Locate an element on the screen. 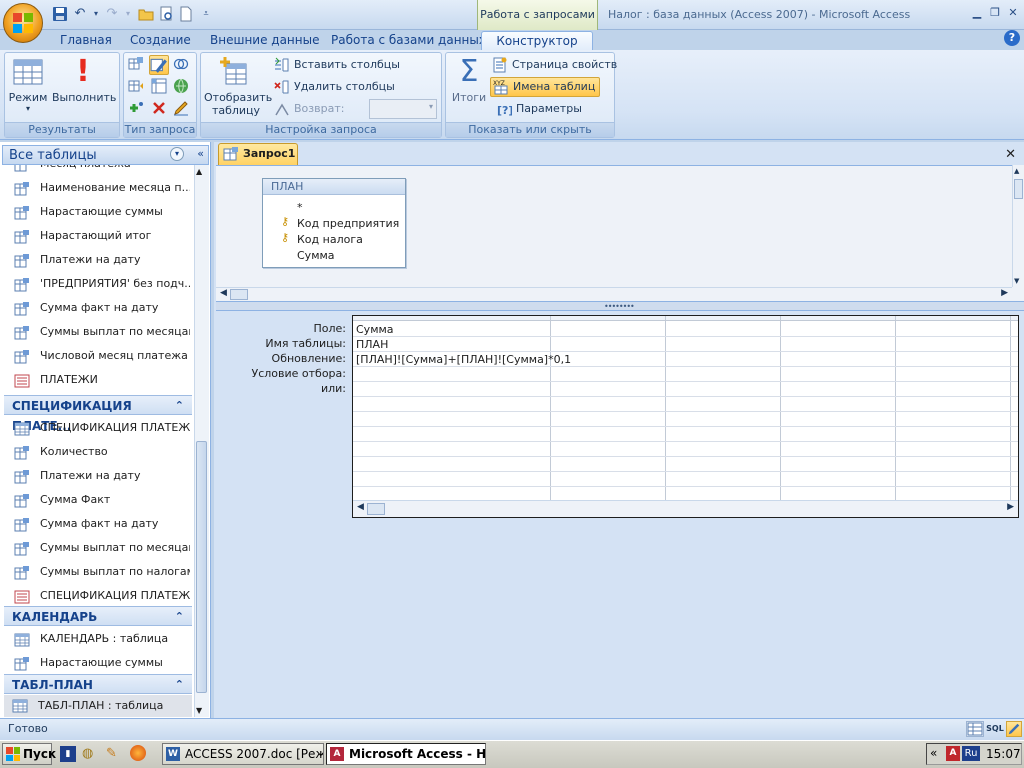 This screenshot has height=768, width=1024. quick-launch-app-icon: ▮ is located at coordinates (68, 754).